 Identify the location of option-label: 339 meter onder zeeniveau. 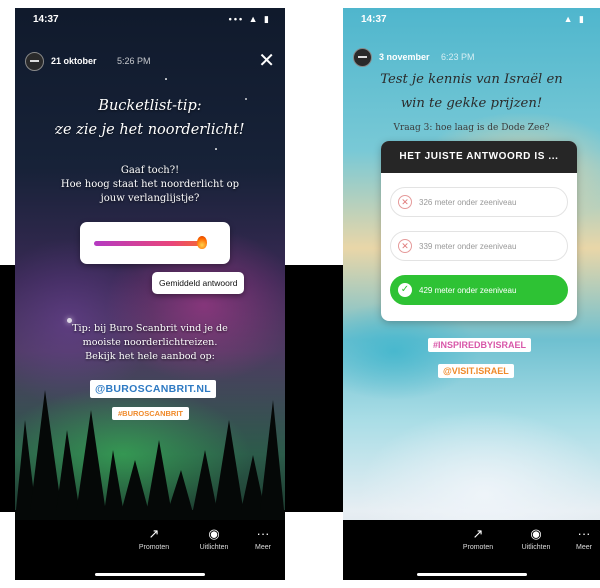
(468, 246).